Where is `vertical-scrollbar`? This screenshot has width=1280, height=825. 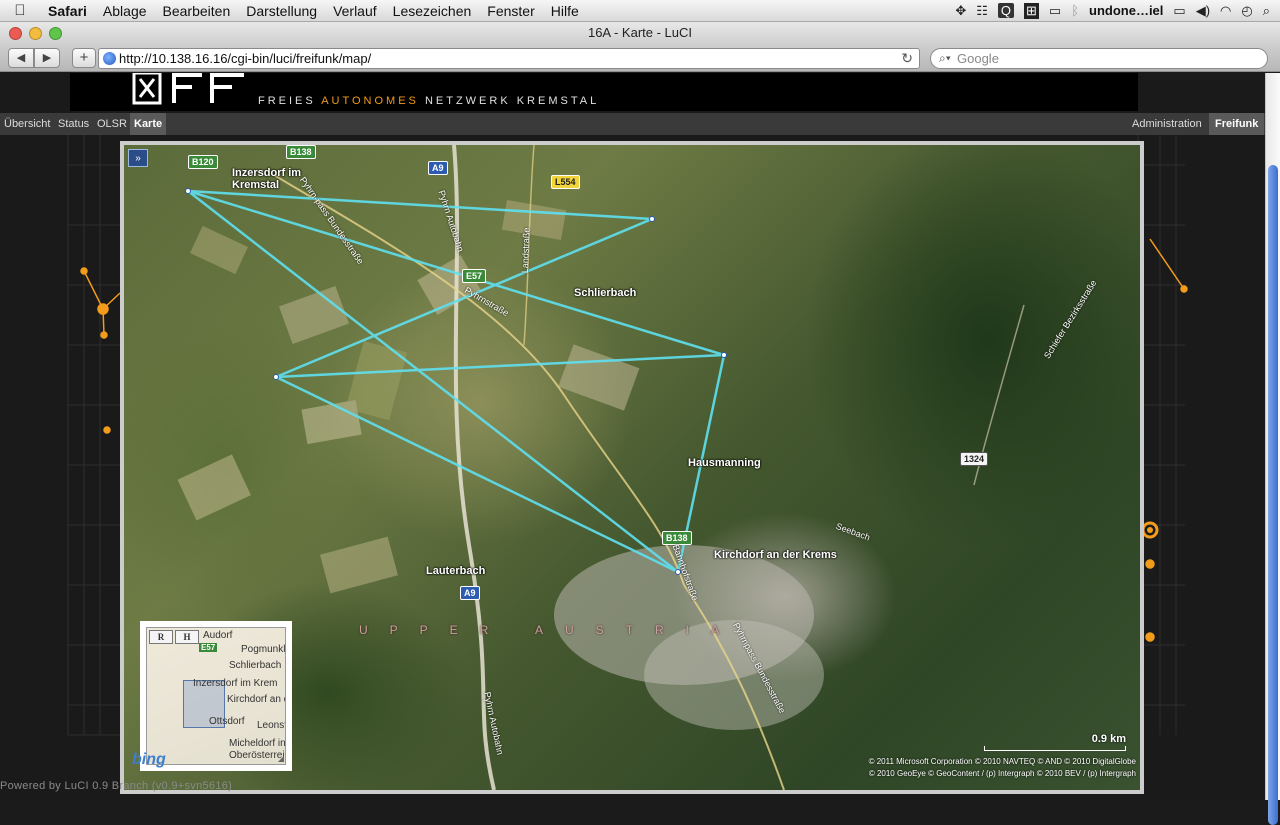
vertical-scrollbar is located at coordinates (1272, 449).